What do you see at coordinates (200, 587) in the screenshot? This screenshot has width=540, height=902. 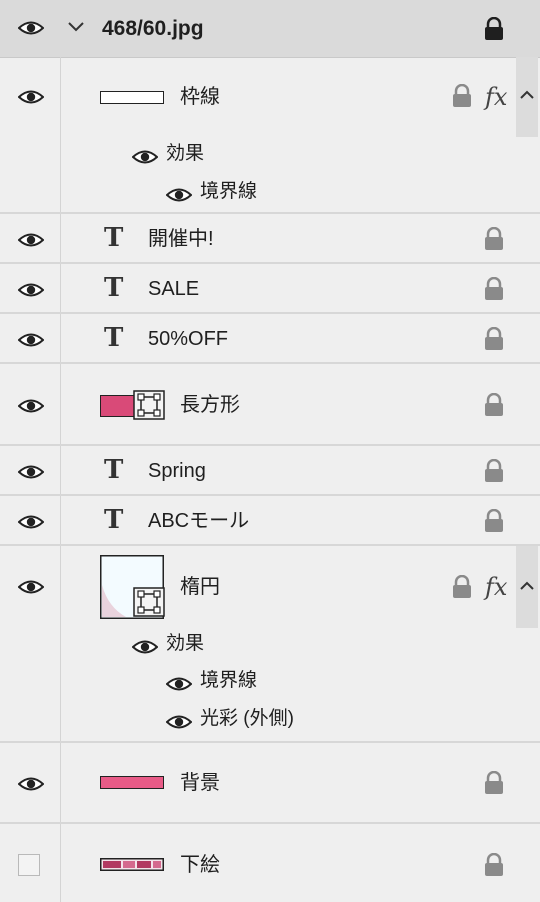 I see `layer-name: 楕円` at bounding box center [200, 587].